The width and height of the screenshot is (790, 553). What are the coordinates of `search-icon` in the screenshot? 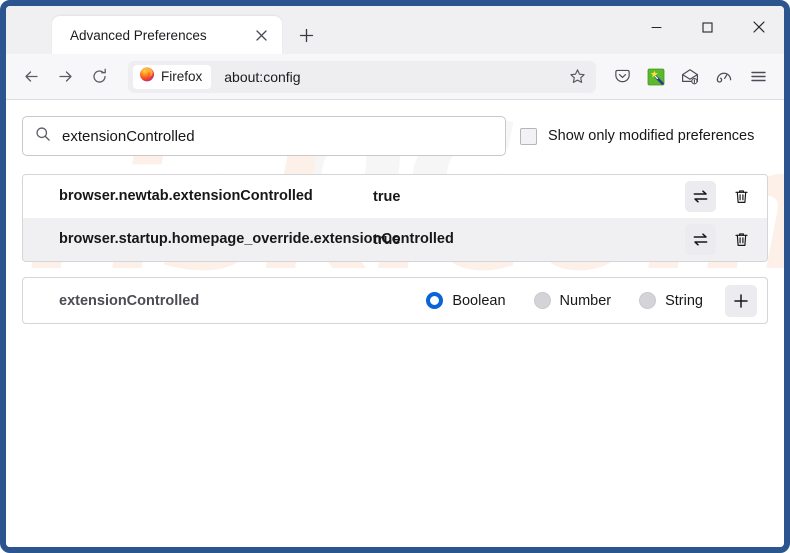 It's located at (43, 136).